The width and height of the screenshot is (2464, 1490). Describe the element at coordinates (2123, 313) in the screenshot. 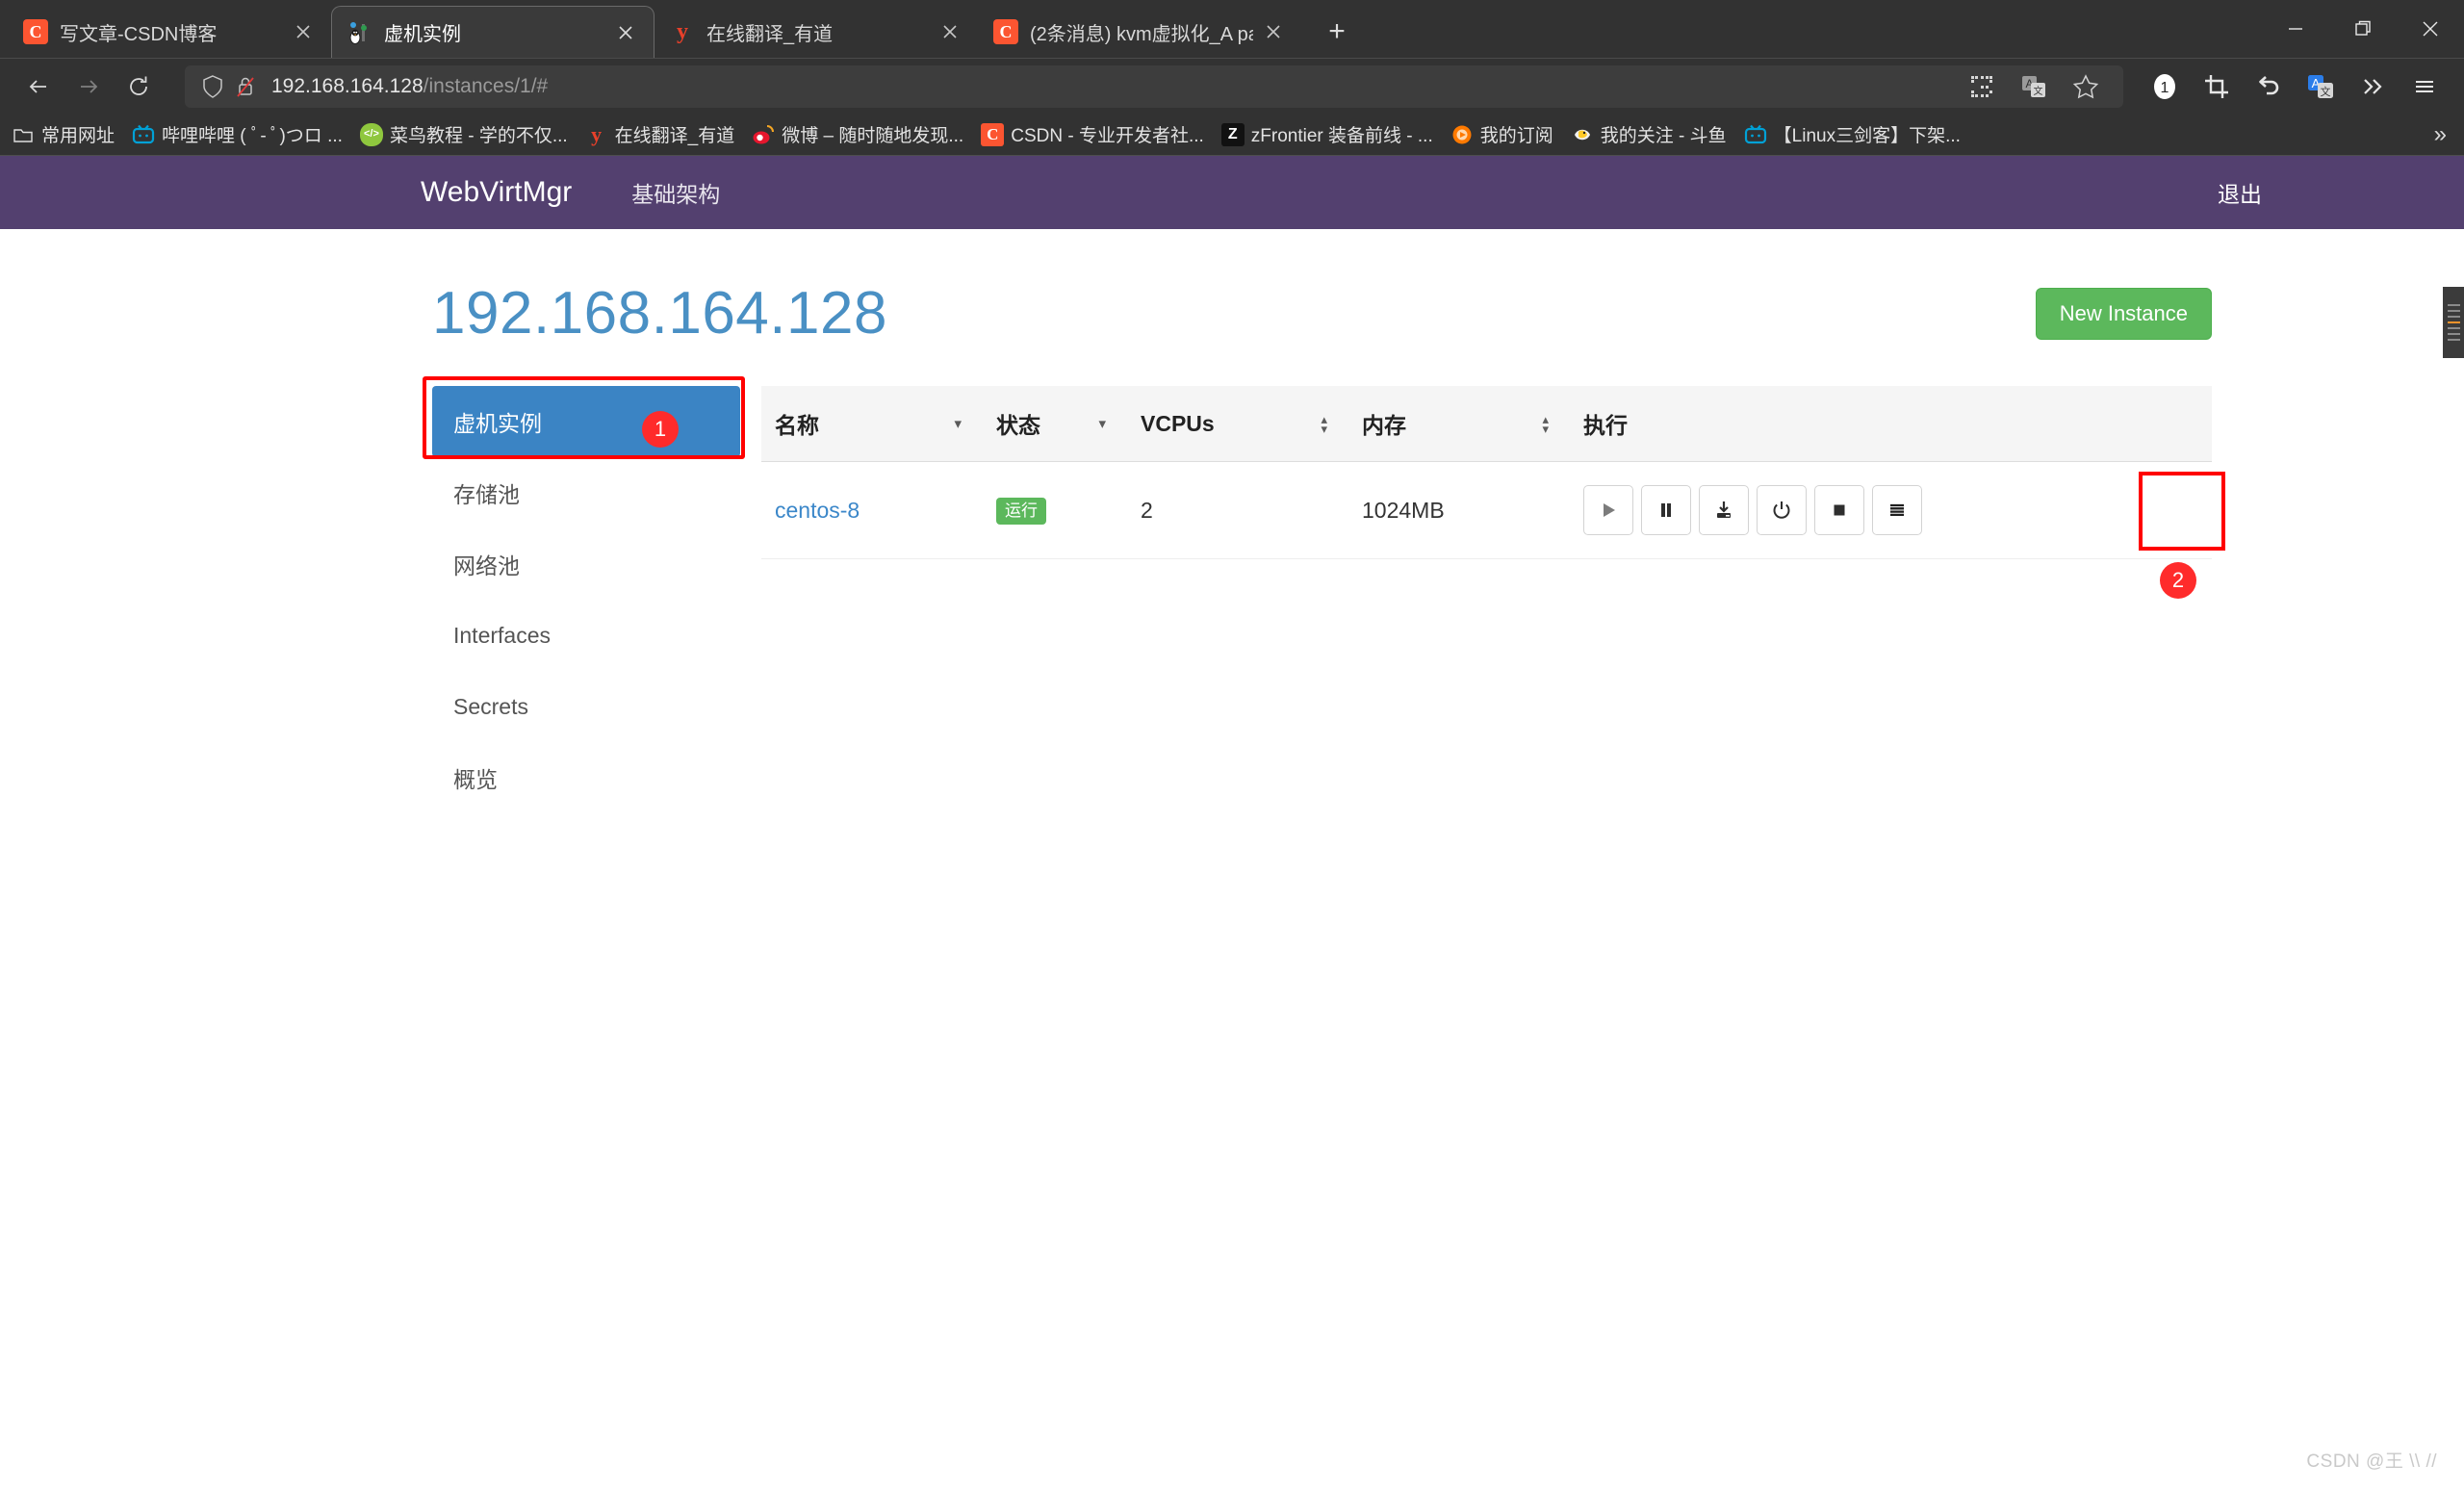

I see `new-instance-button: New Instance` at that location.